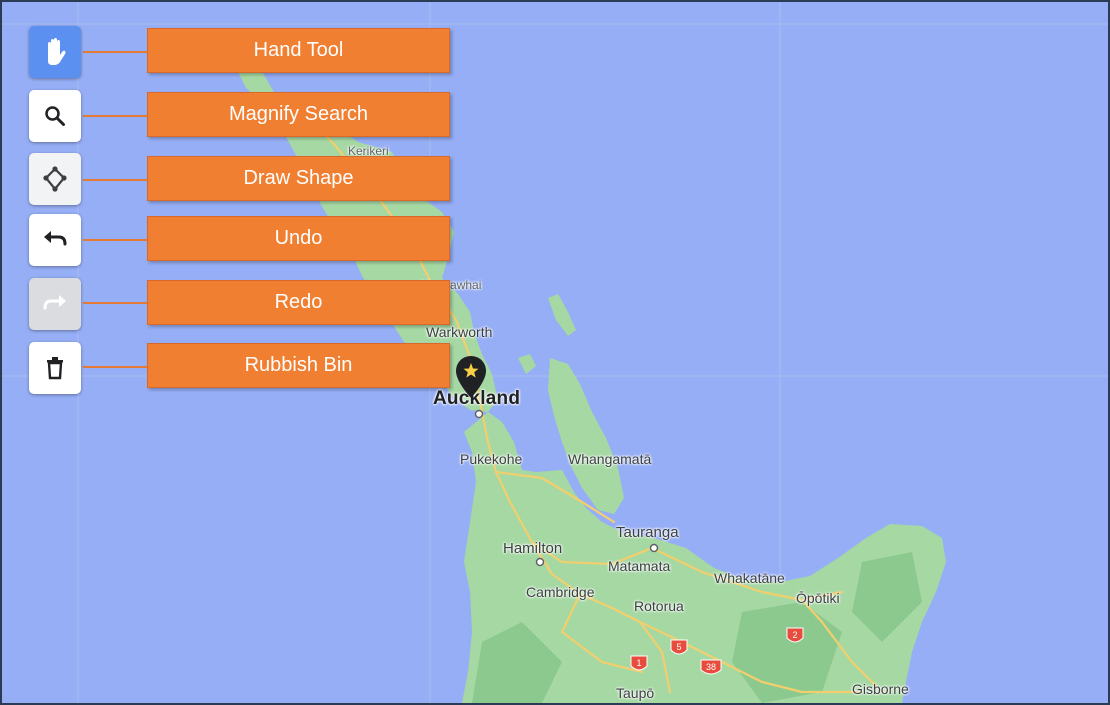 The height and width of the screenshot is (705, 1110). I want to click on callout-magnify-search: Magnify Search, so click(298, 114).